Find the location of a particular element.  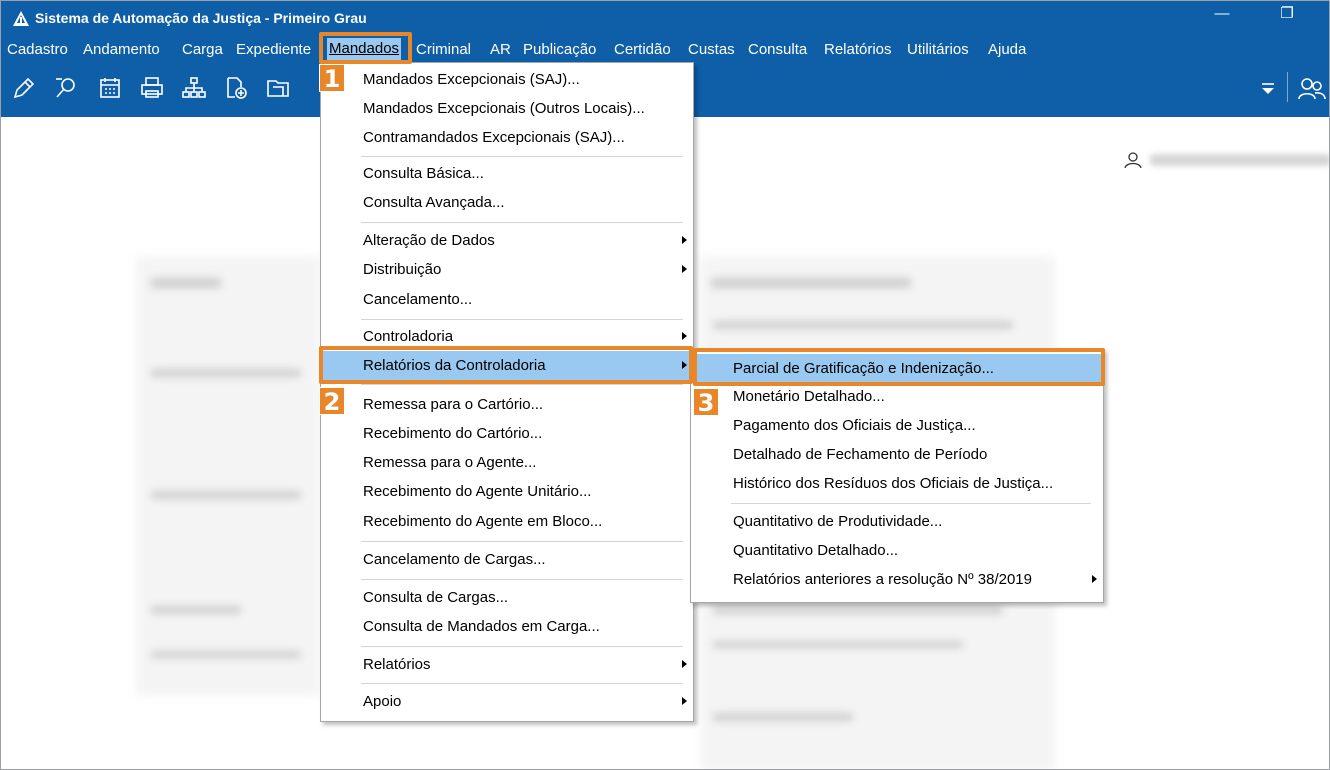

app-logo-icon is located at coordinates (21, 18).